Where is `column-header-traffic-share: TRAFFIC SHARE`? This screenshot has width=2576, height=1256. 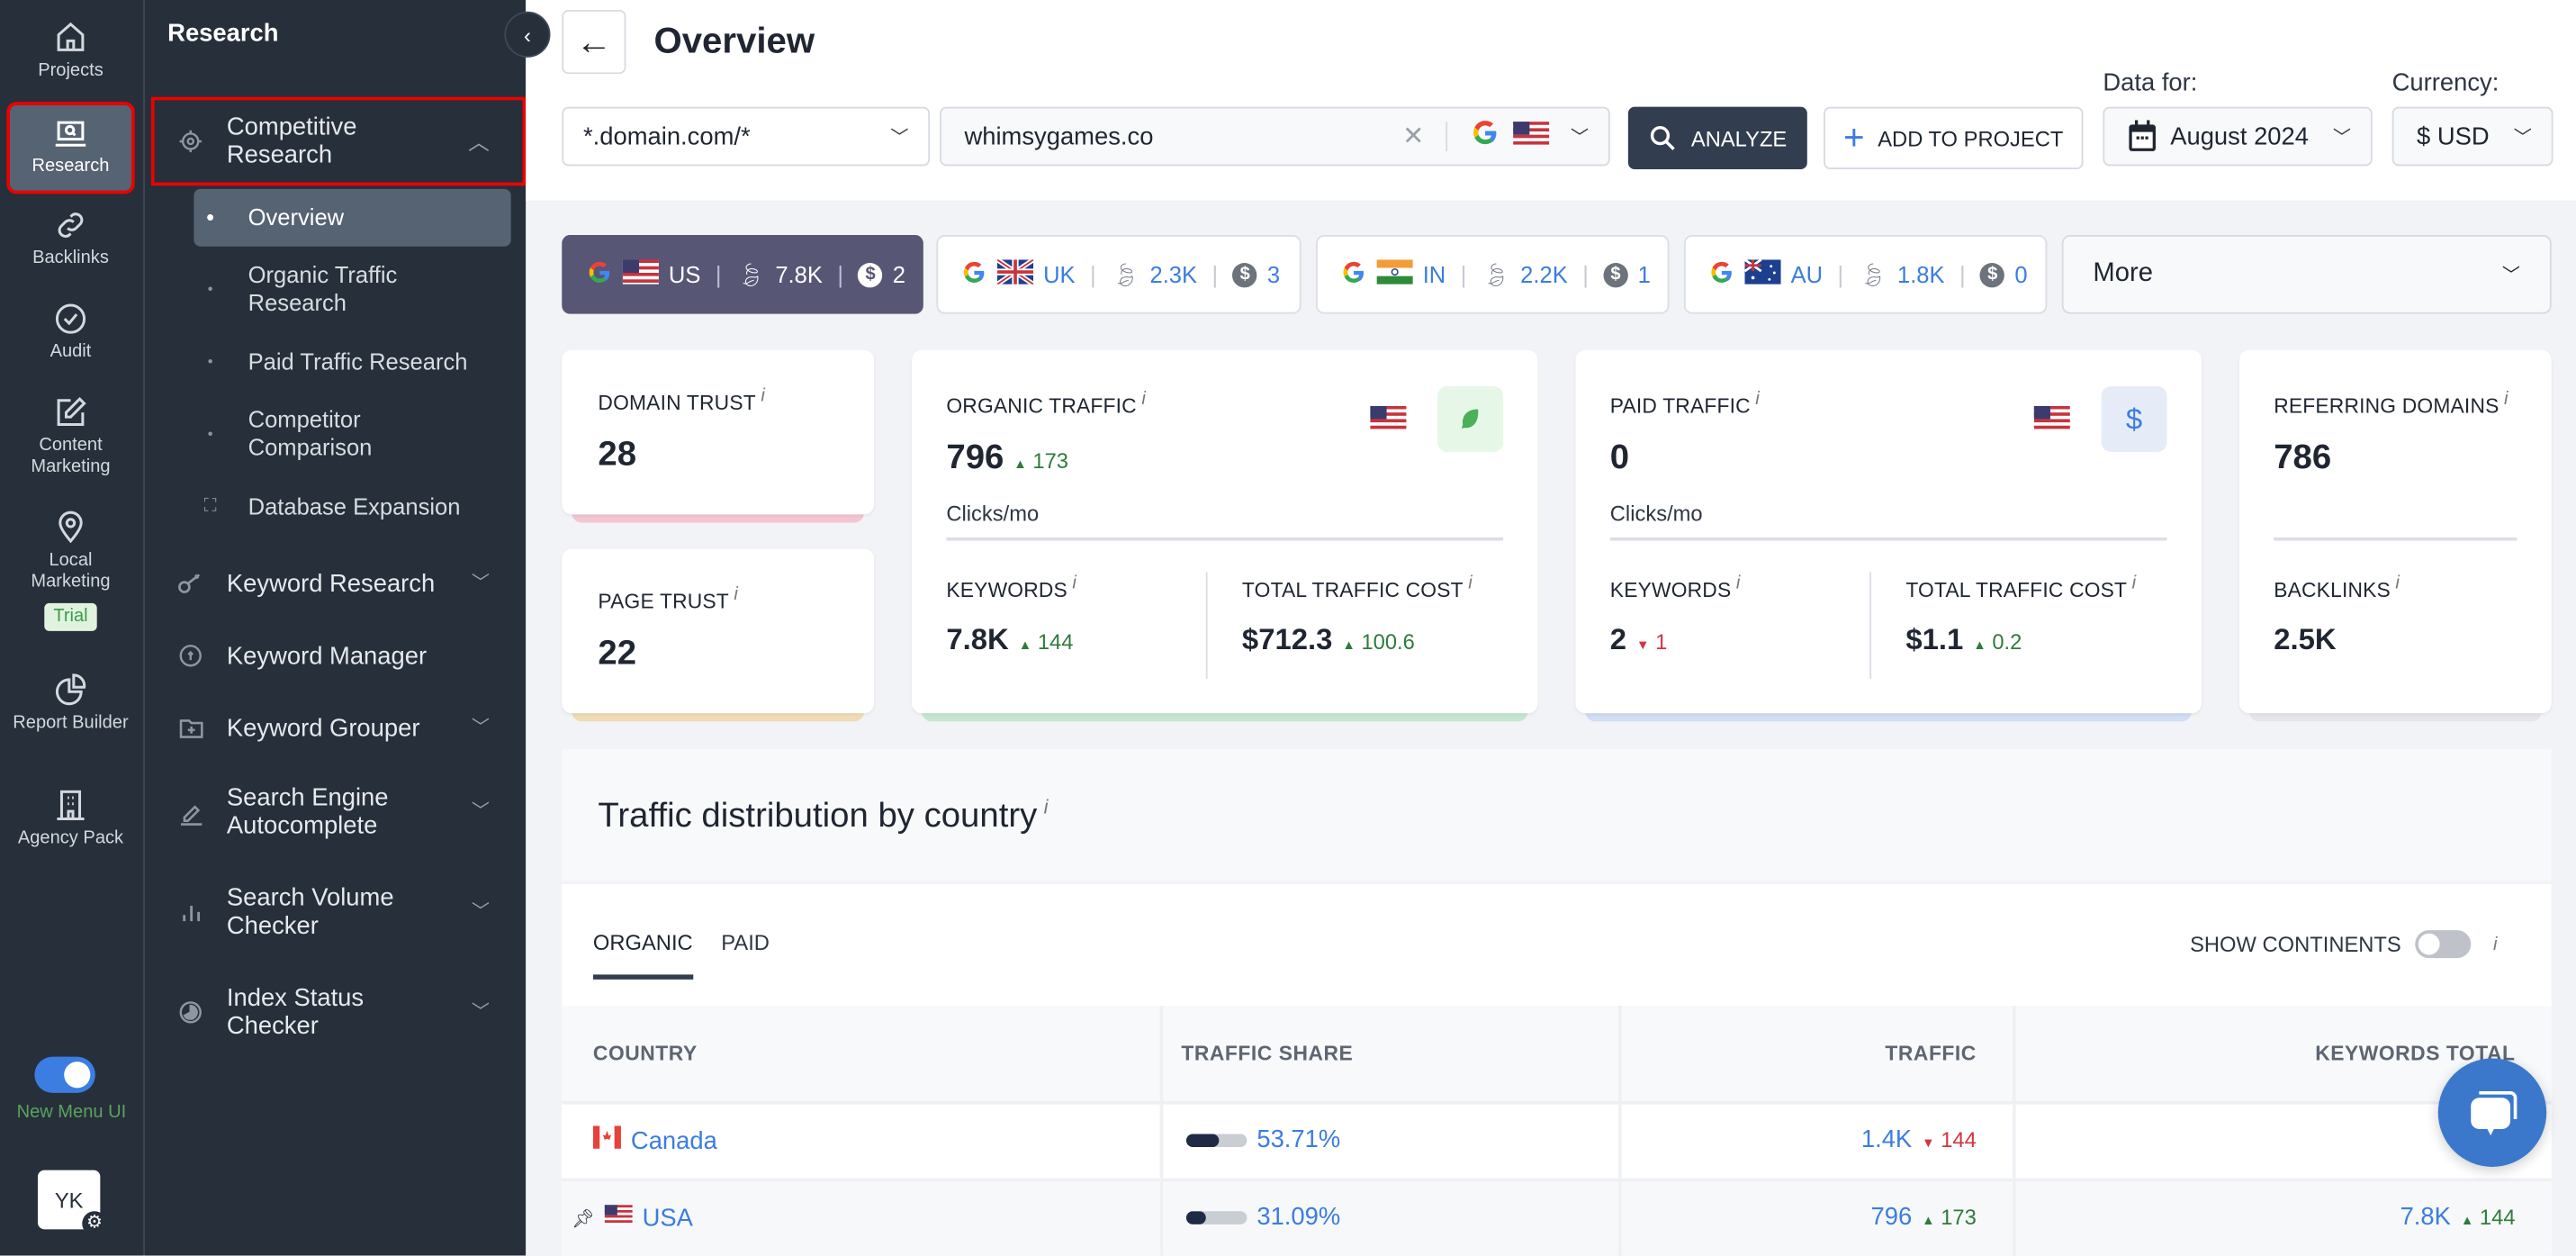
column-header-traffic-share: TRAFFIC SHARE is located at coordinates (1267, 1053).